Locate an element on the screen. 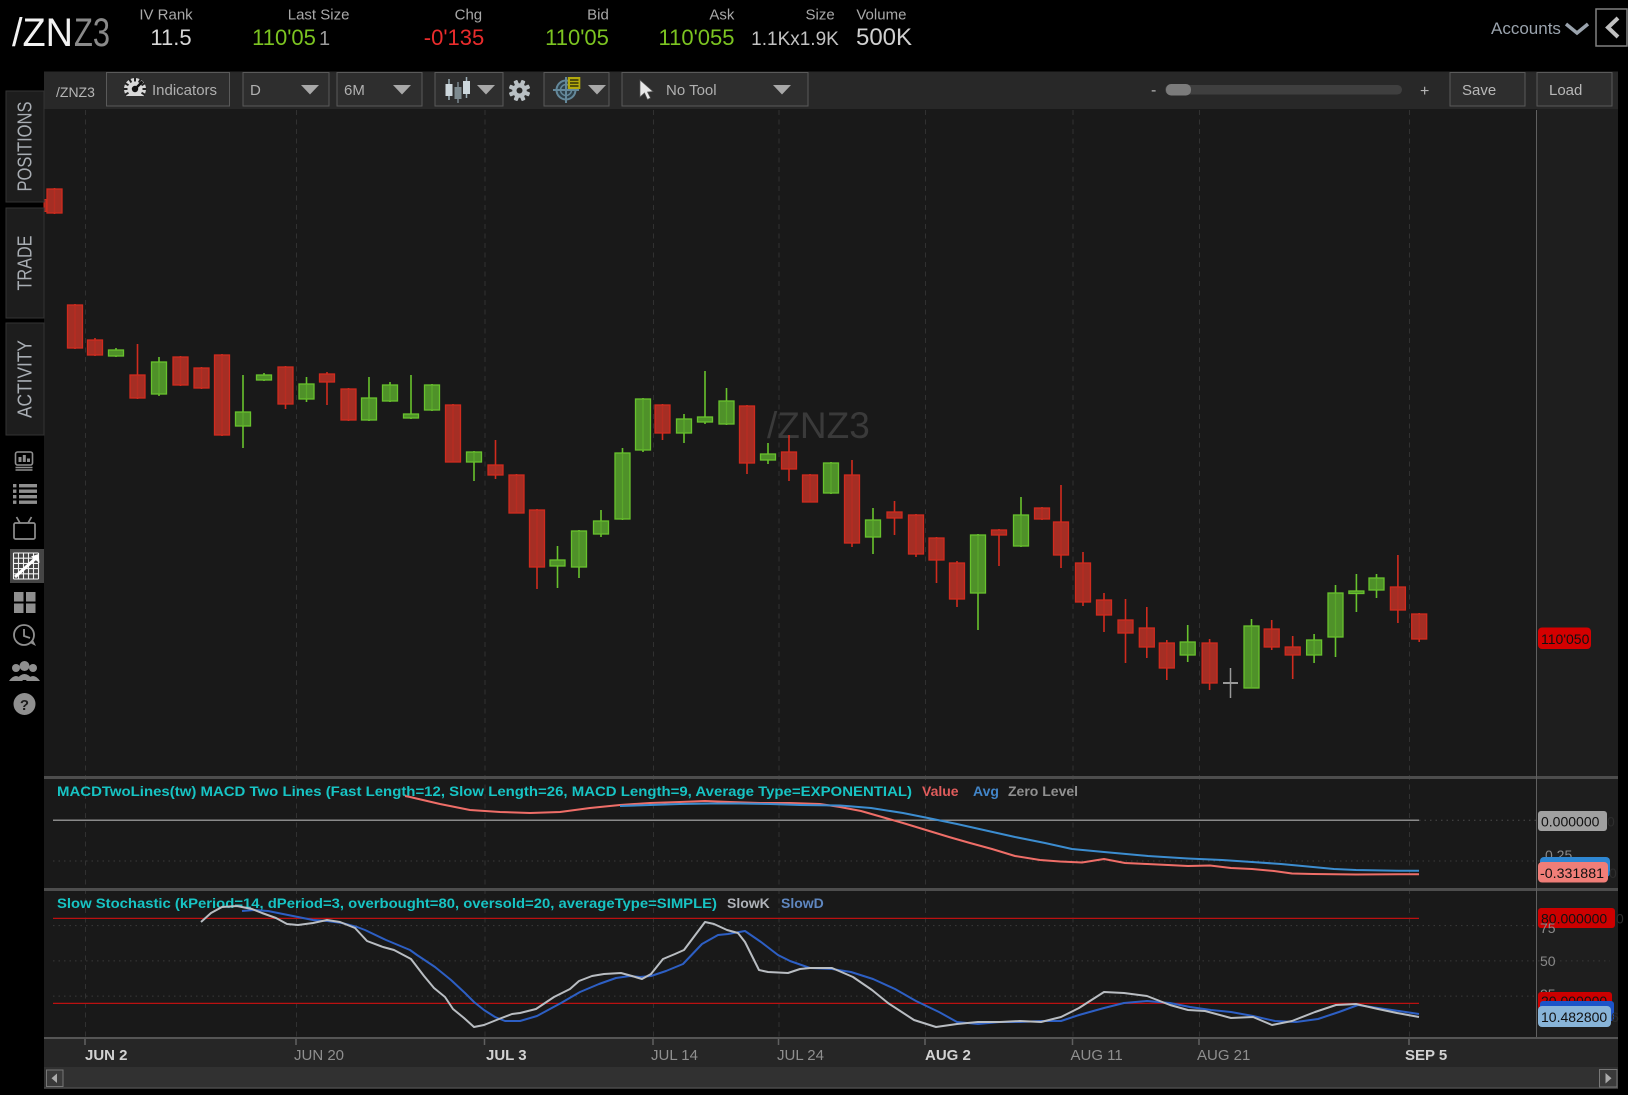 This screenshot has width=1628, height=1095. svg-text: Save is located at coordinates (1479, 90).